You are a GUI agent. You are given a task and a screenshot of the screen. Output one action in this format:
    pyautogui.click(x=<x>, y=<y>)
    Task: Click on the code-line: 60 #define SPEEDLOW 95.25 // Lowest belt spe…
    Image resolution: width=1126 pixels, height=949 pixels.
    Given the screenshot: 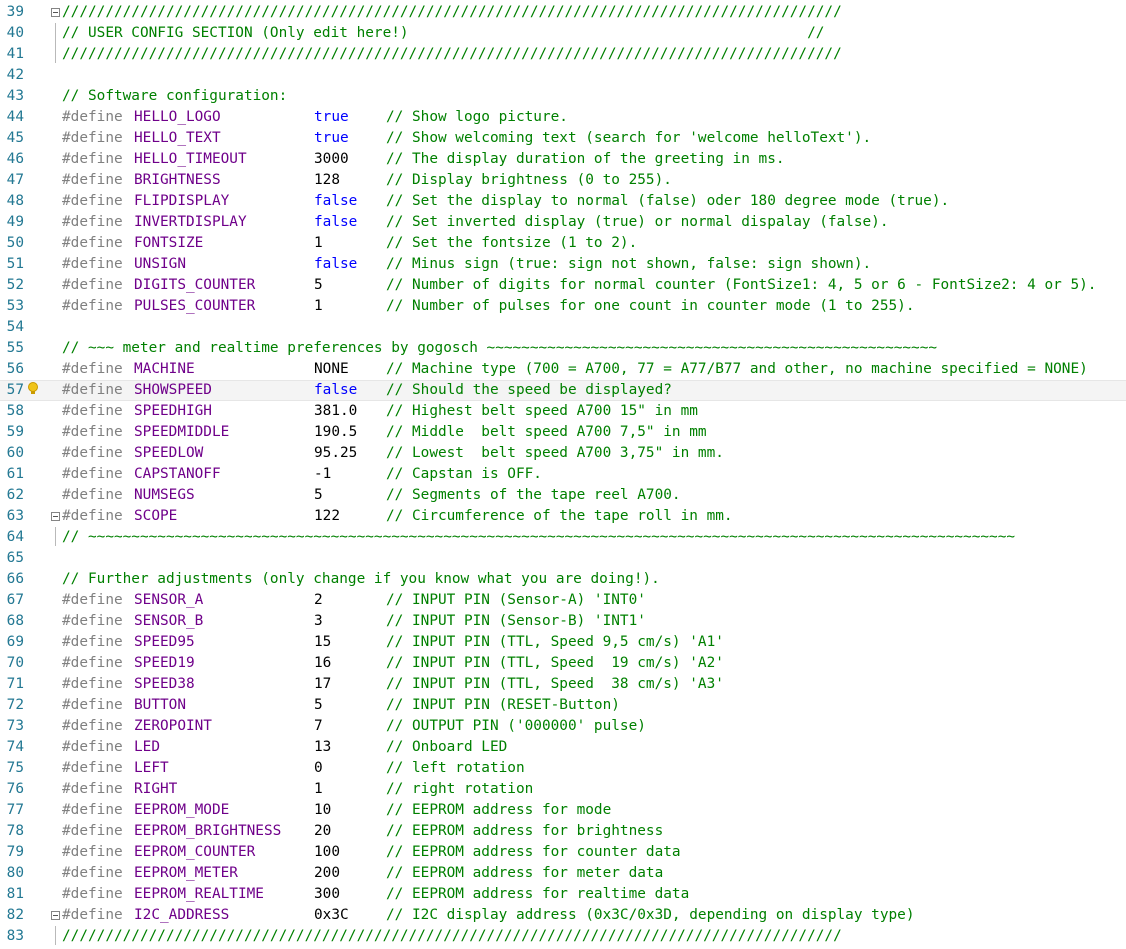 What is the action you would take?
    pyautogui.click(x=563, y=453)
    